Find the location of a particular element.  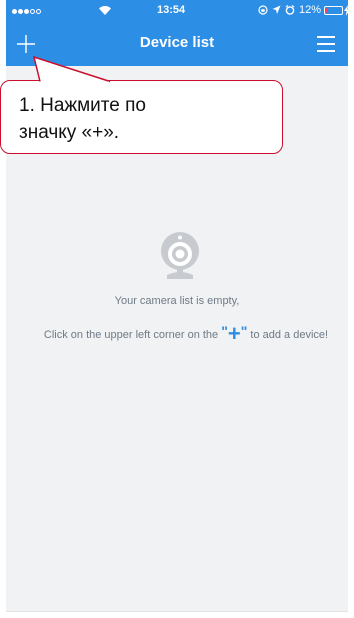

status-bar: 13:54 12% is located at coordinates (177, 11).